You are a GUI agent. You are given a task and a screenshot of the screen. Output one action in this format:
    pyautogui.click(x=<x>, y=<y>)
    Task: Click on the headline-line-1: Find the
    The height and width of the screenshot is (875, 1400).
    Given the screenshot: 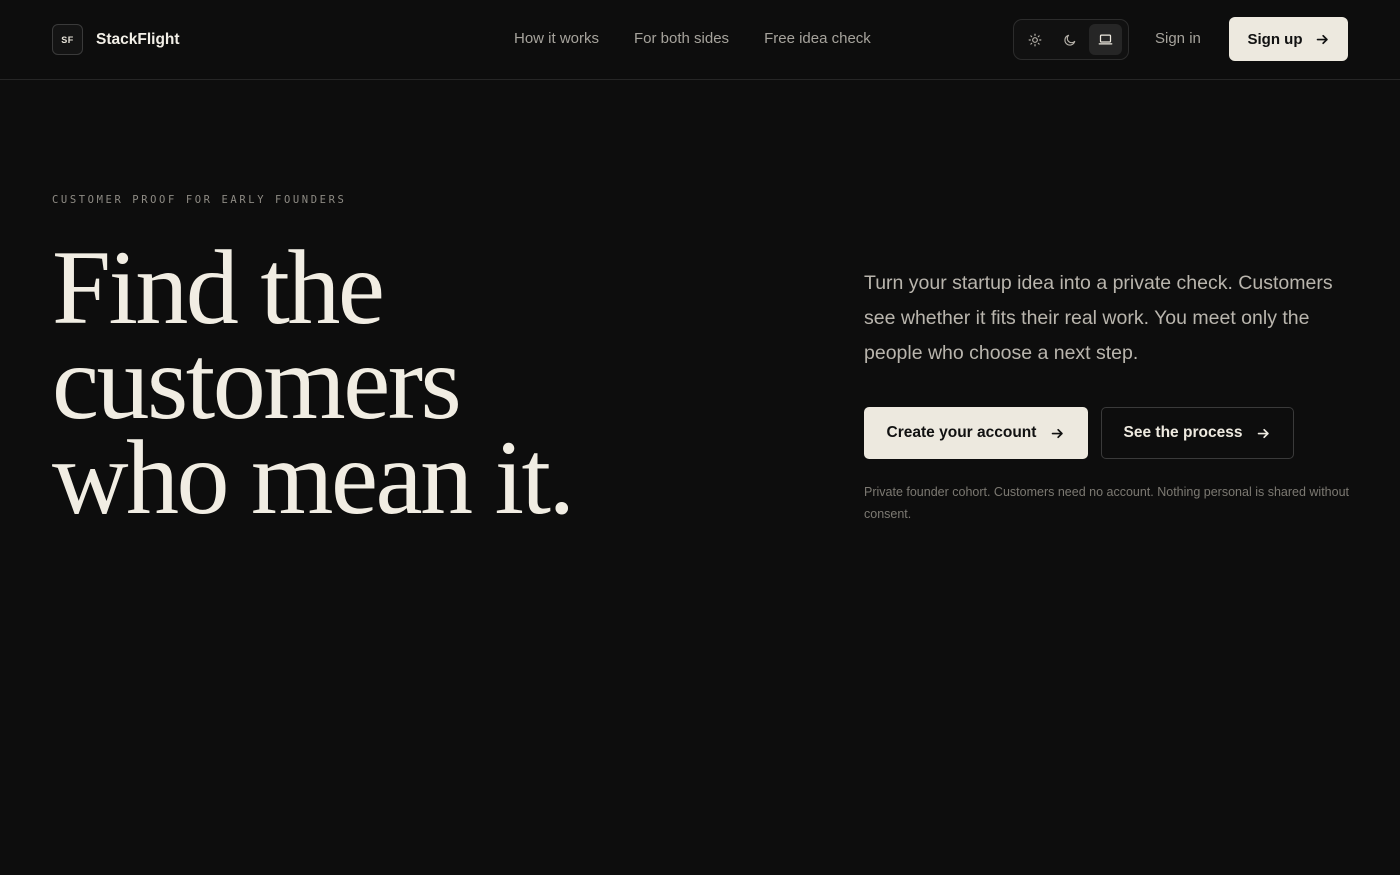 What is the action you would take?
    pyautogui.click(x=218, y=287)
    